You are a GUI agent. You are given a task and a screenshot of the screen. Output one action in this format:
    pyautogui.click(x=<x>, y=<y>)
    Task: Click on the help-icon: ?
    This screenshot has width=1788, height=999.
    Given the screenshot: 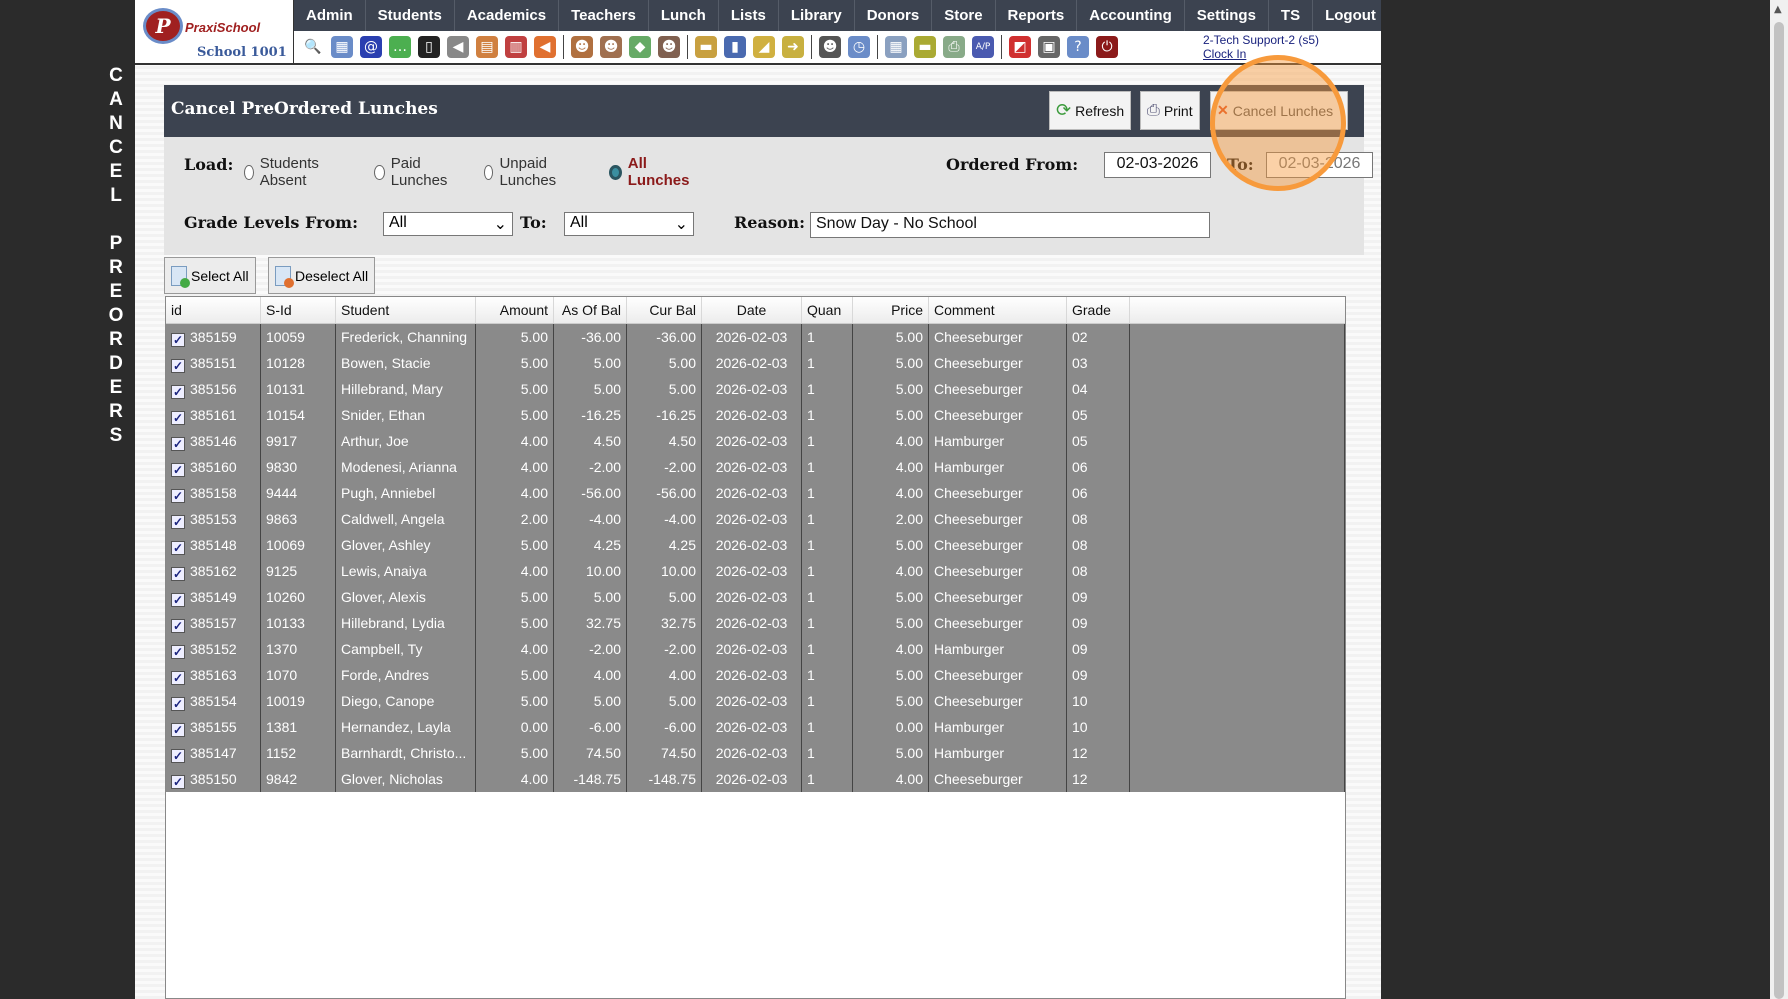 What is the action you would take?
    pyautogui.click(x=1078, y=47)
    